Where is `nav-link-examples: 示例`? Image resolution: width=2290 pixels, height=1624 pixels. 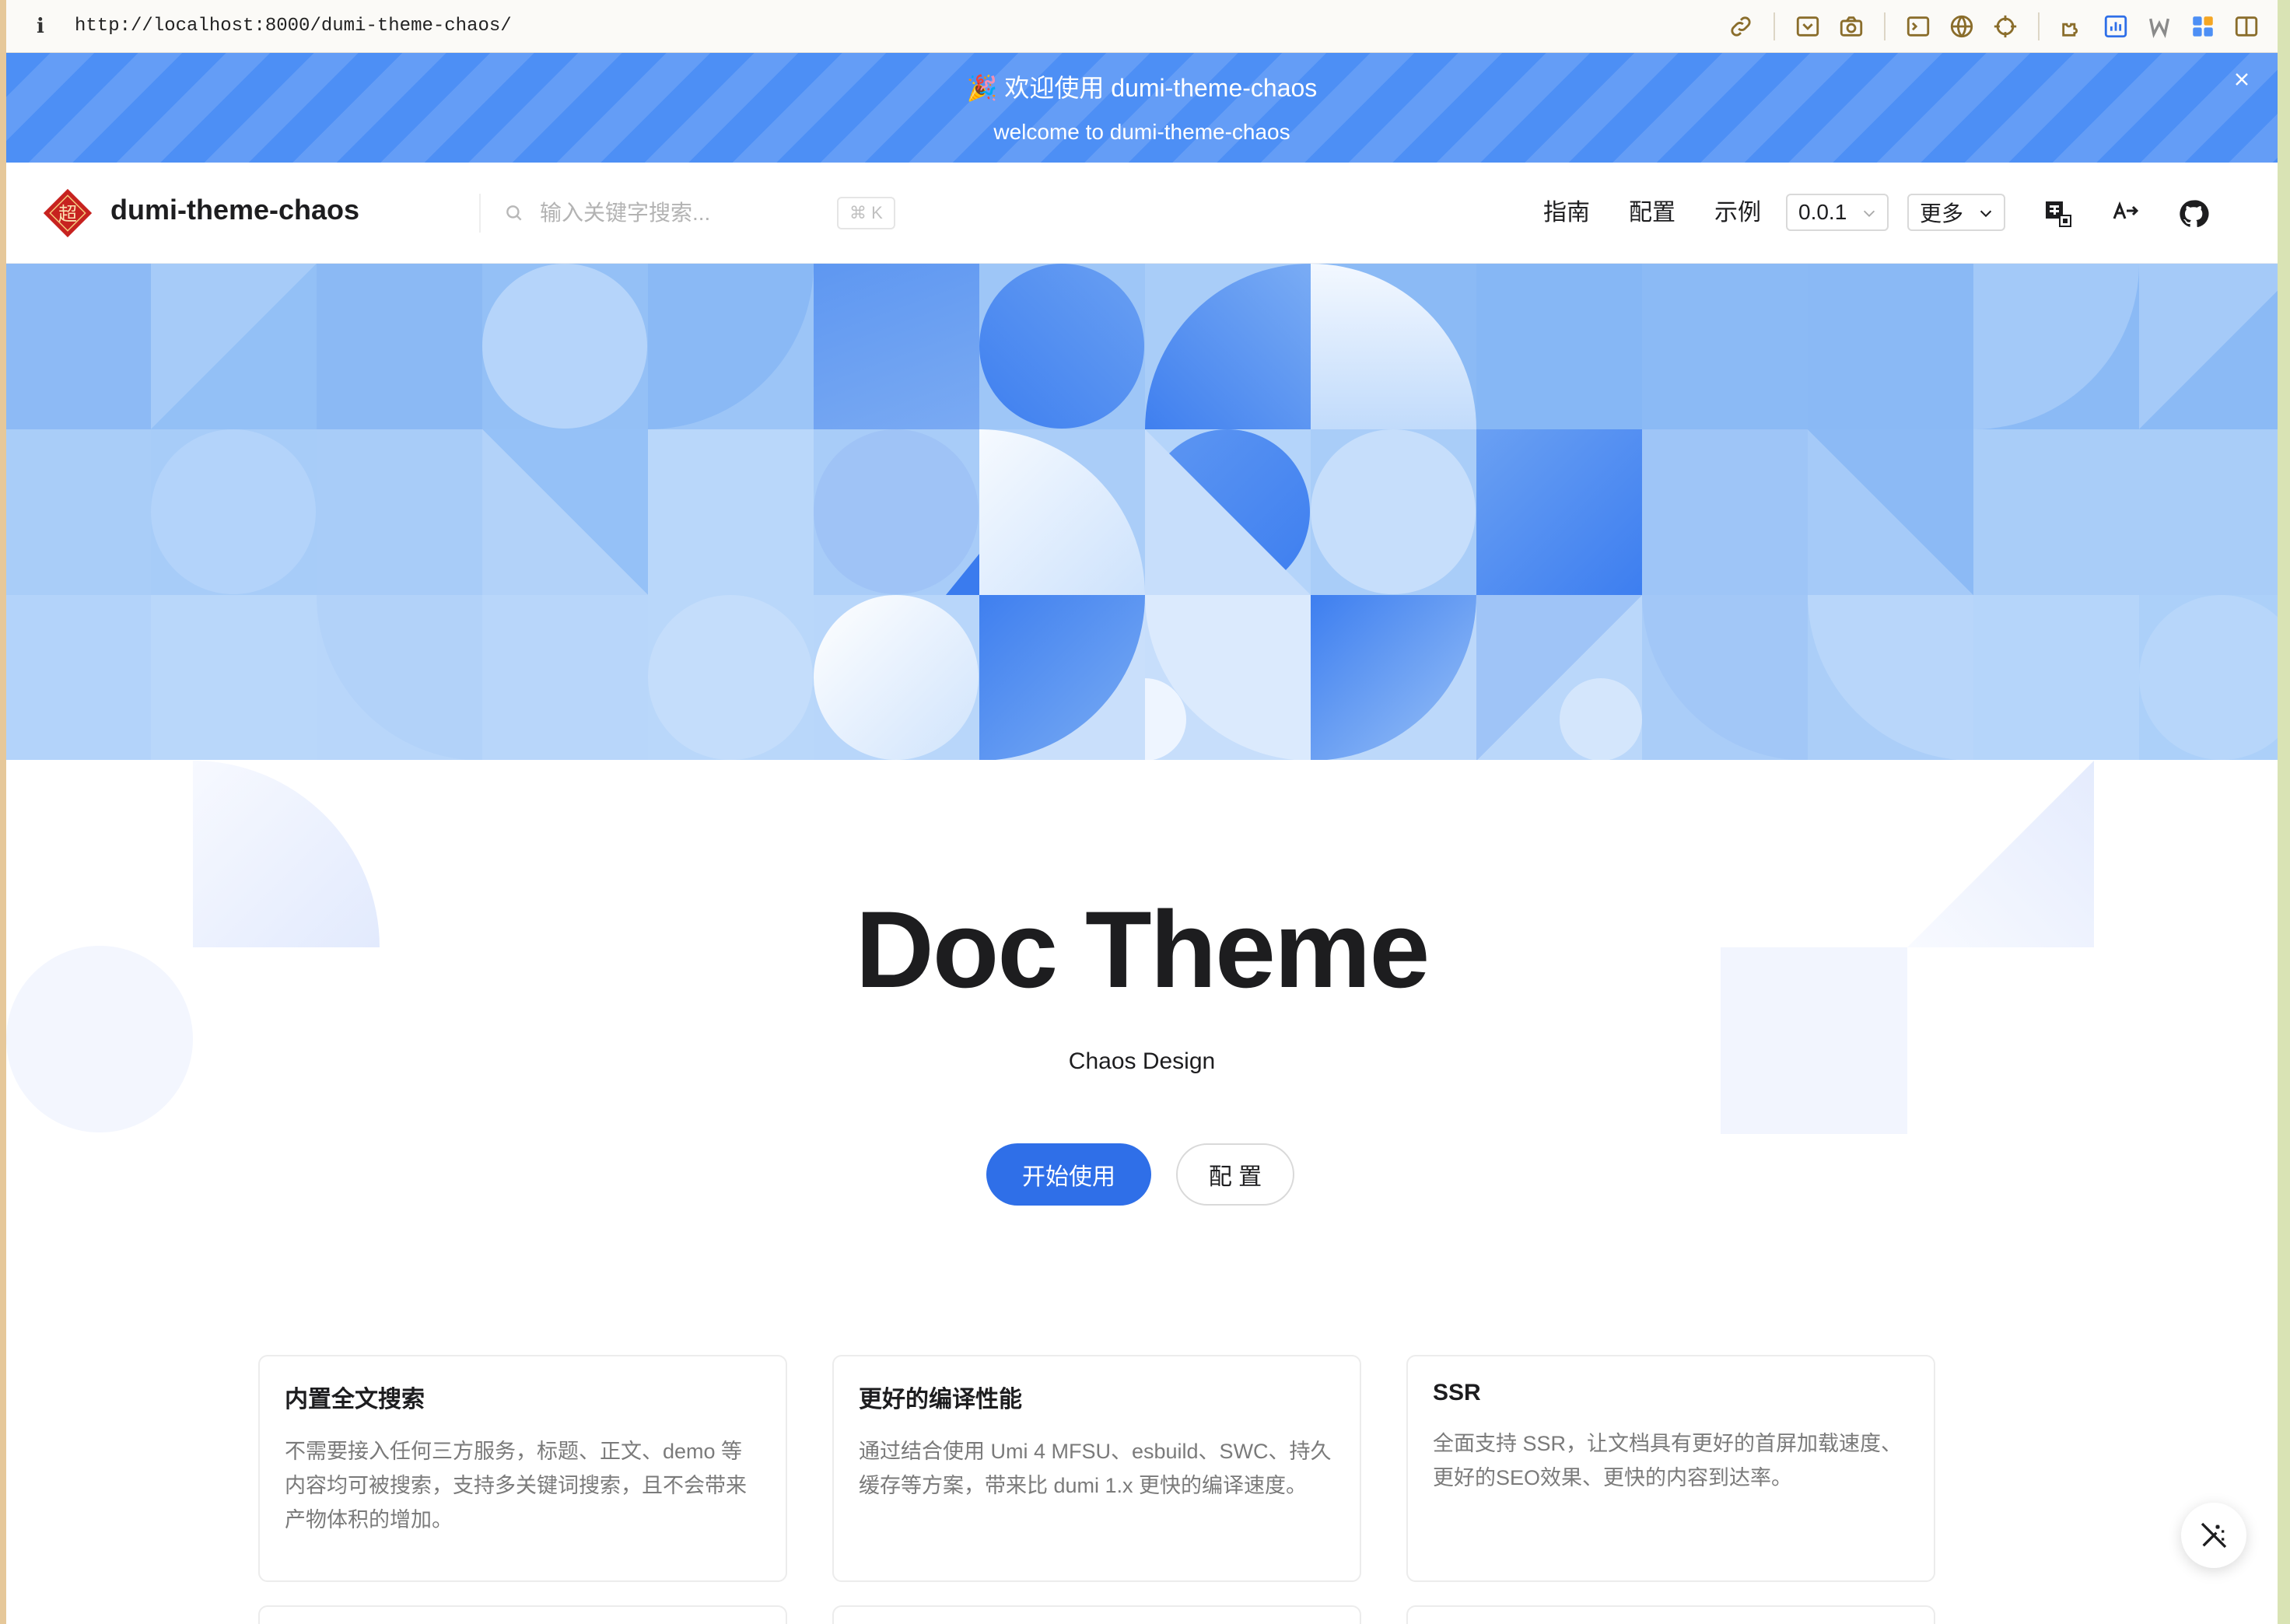 nav-link-examples: 示例 is located at coordinates (1737, 213).